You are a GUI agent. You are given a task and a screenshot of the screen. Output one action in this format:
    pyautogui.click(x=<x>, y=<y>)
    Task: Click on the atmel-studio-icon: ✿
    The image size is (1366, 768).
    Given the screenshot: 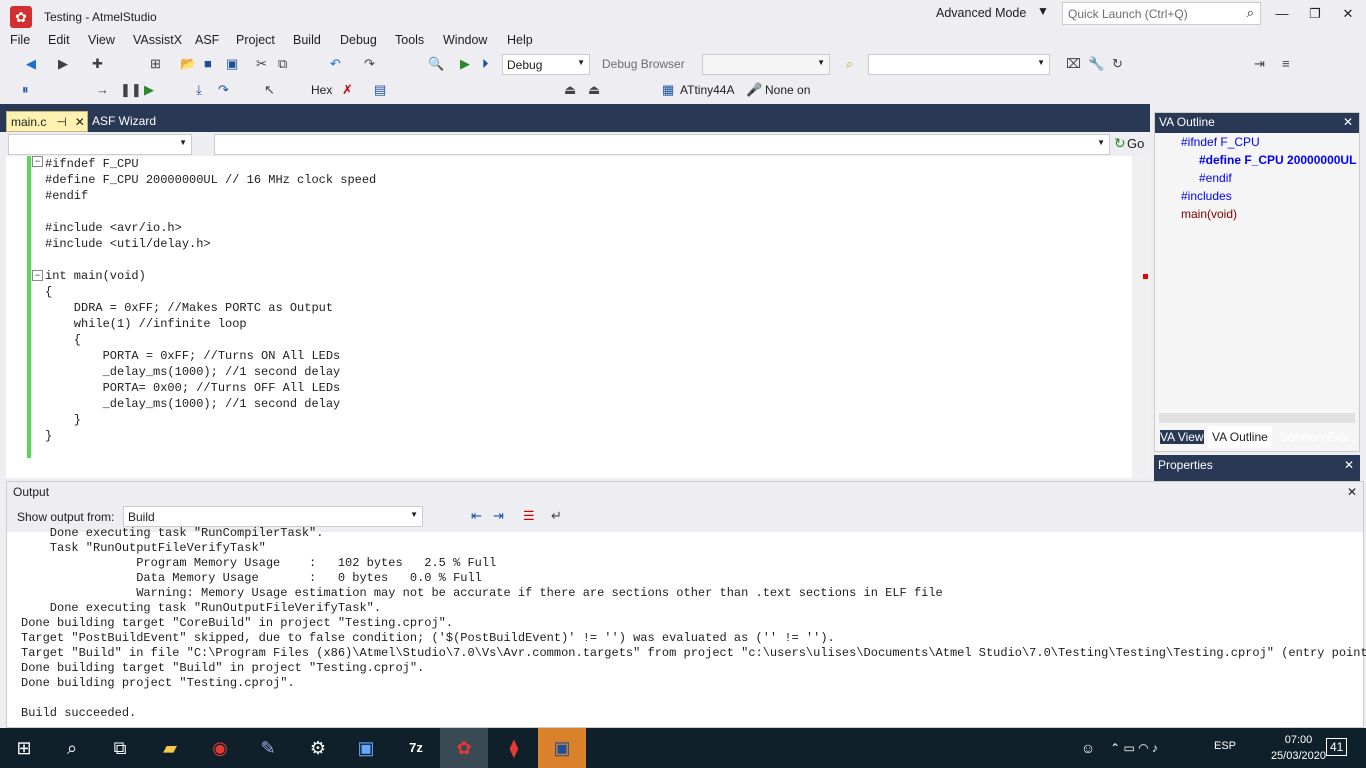 What is the action you would take?
    pyautogui.click(x=464, y=748)
    